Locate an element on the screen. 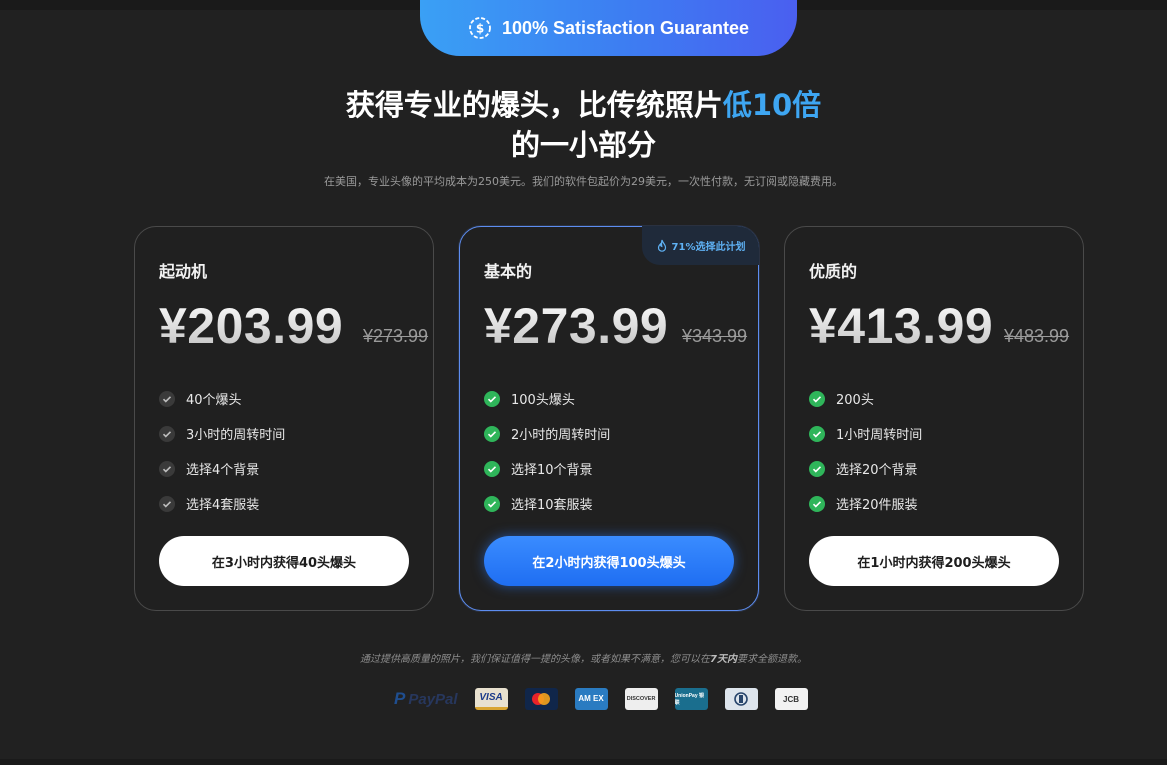  feature-label: 选择10套服装 is located at coordinates (552, 505).